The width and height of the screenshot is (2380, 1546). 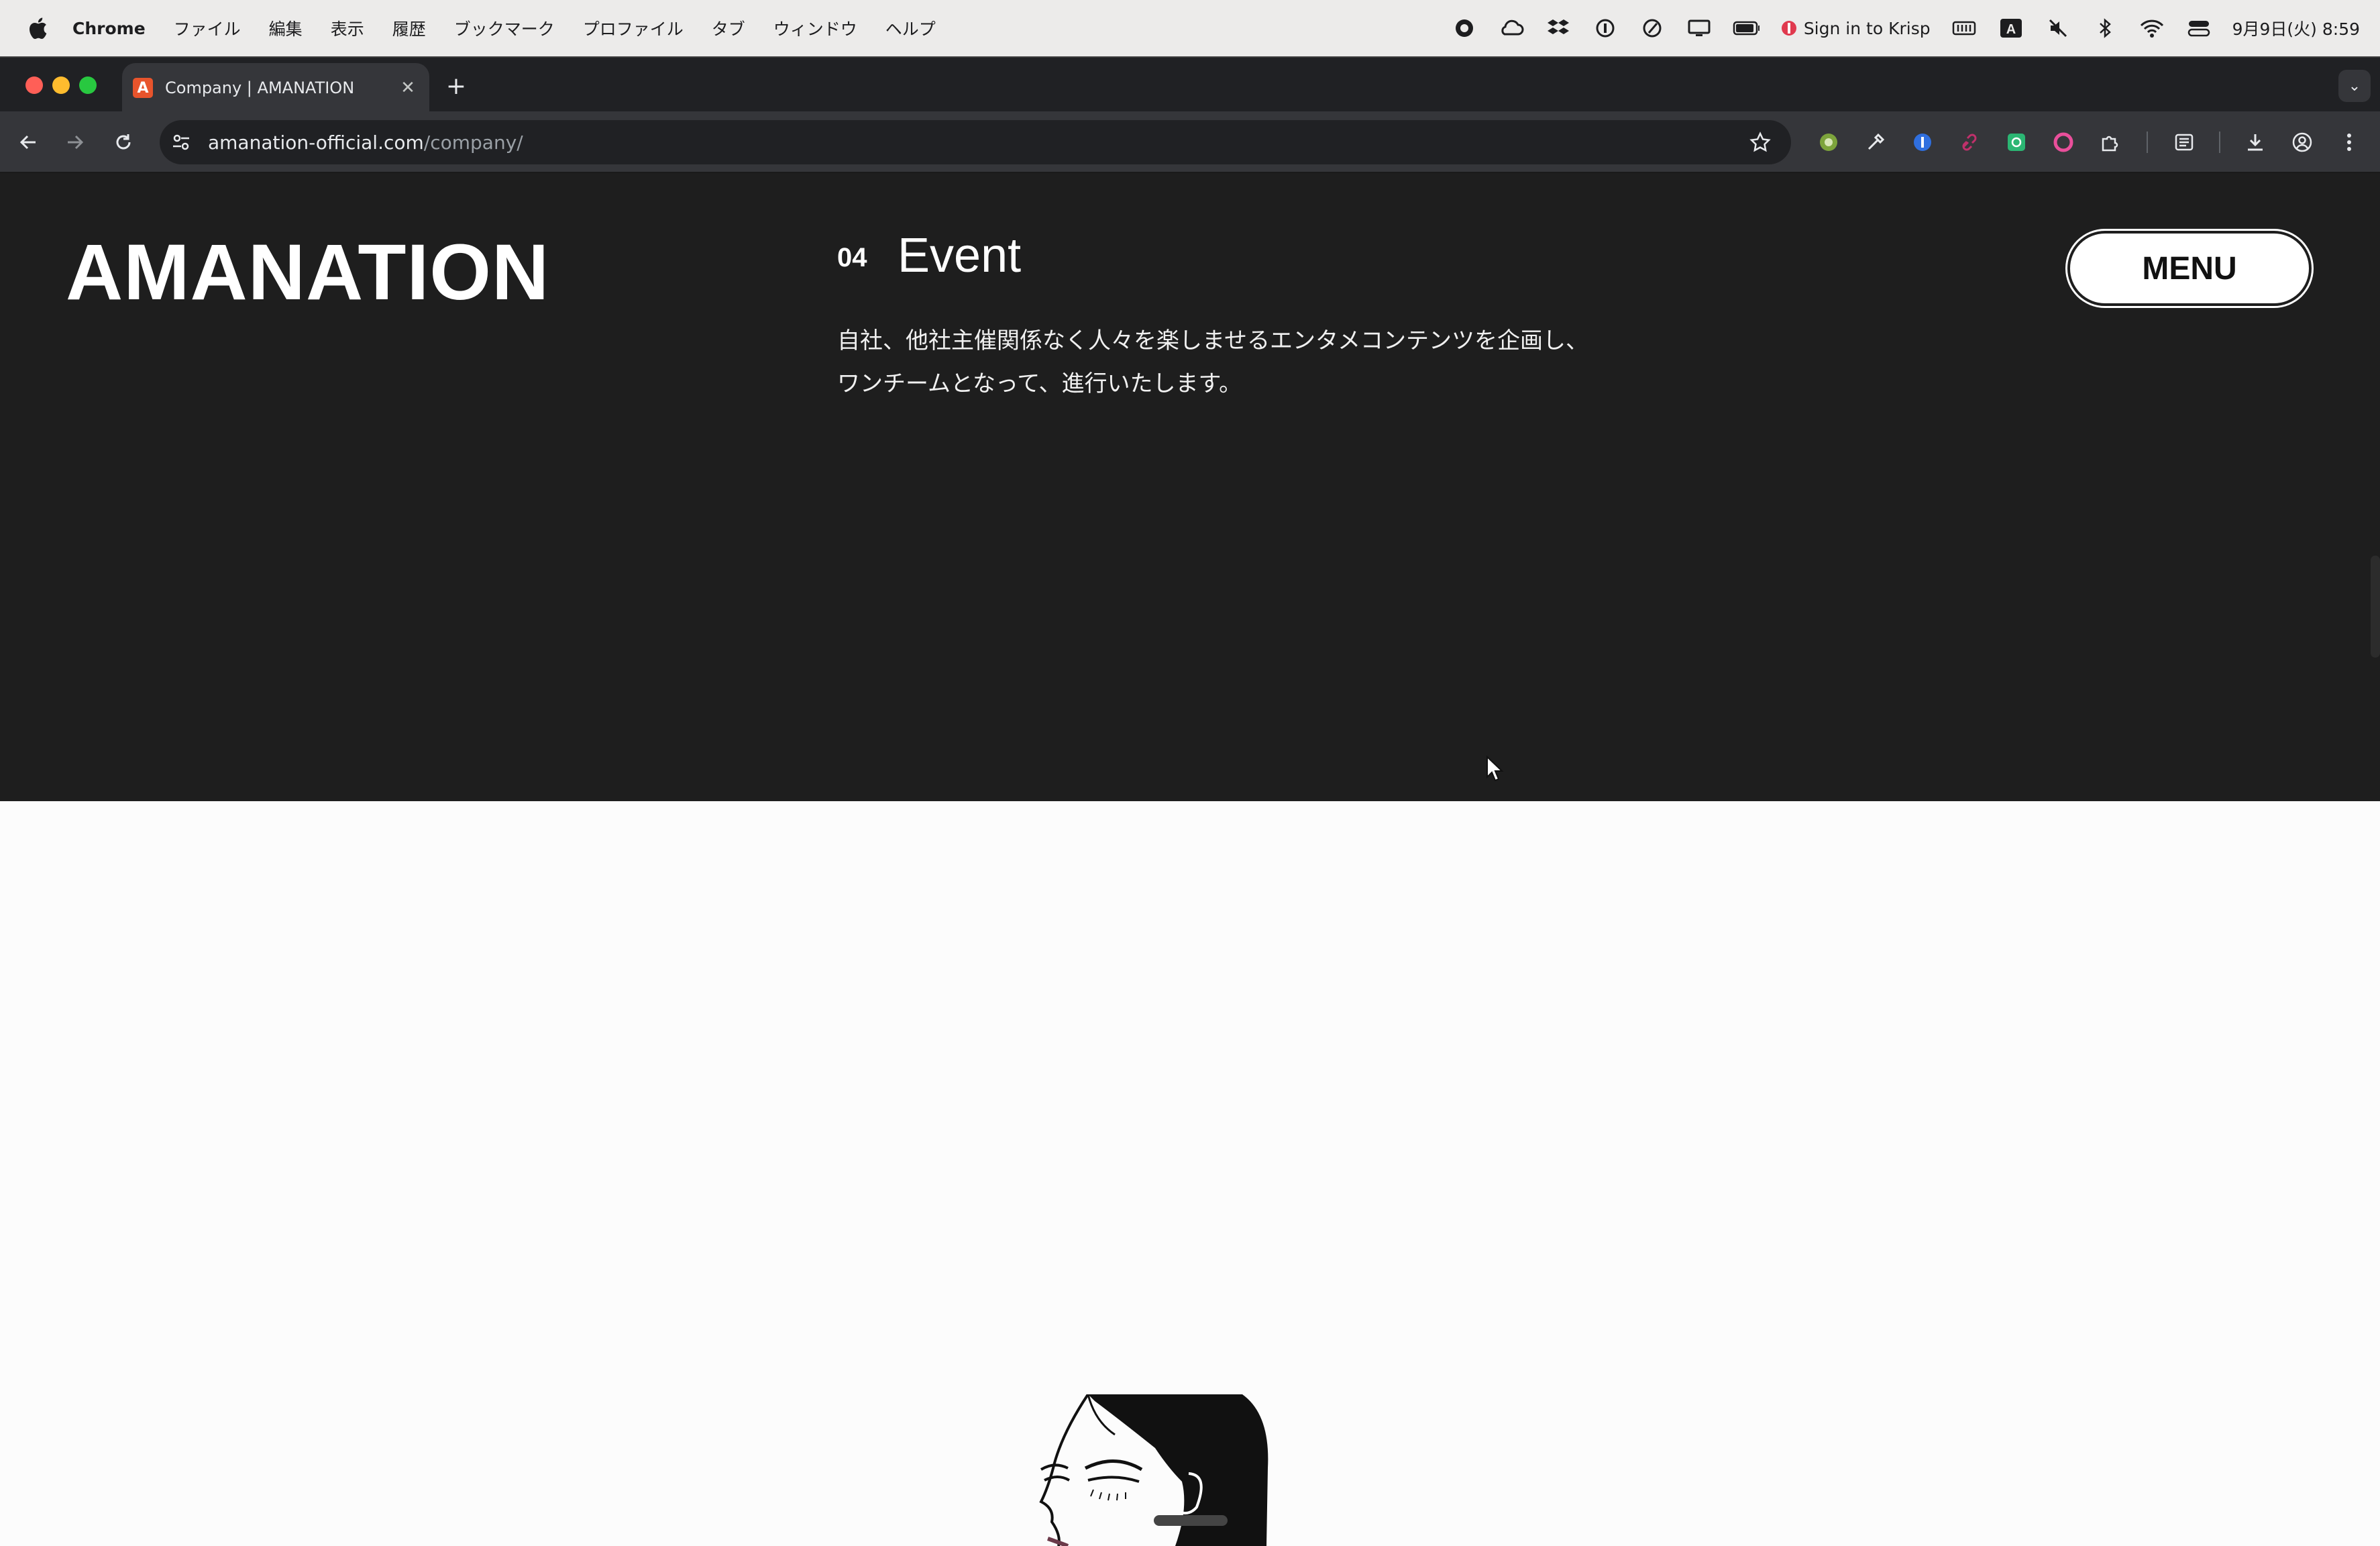 What do you see at coordinates (1212, 340) in the screenshot?
I see `section-description-line-1: 自社、他社主催関係なく人々を楽しませるエンタメコンテンツを企画し、` at bounding box center [1212, 340].